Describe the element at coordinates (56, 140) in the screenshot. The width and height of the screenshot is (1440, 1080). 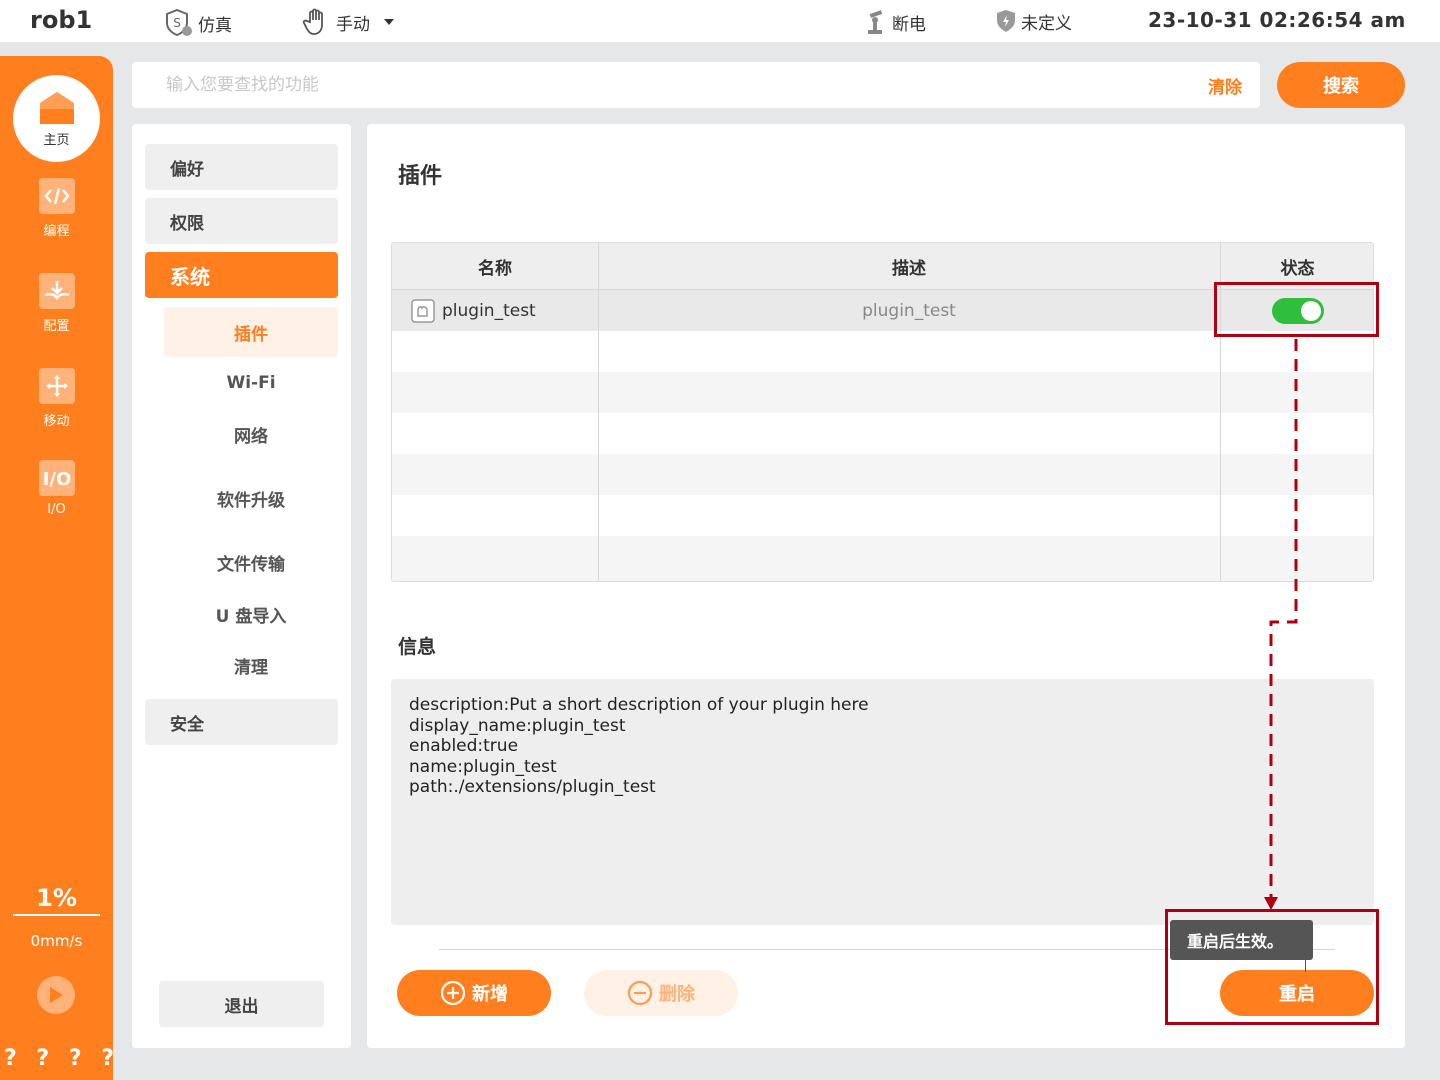
I see `home-label: 主页` at that location.